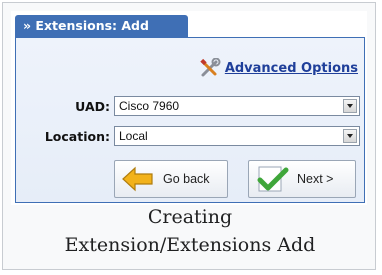 This screenshot has width=382, height=275. Describe the element at coordinates (210, 67) in the screenshot. I see `tools-icon` at that location.